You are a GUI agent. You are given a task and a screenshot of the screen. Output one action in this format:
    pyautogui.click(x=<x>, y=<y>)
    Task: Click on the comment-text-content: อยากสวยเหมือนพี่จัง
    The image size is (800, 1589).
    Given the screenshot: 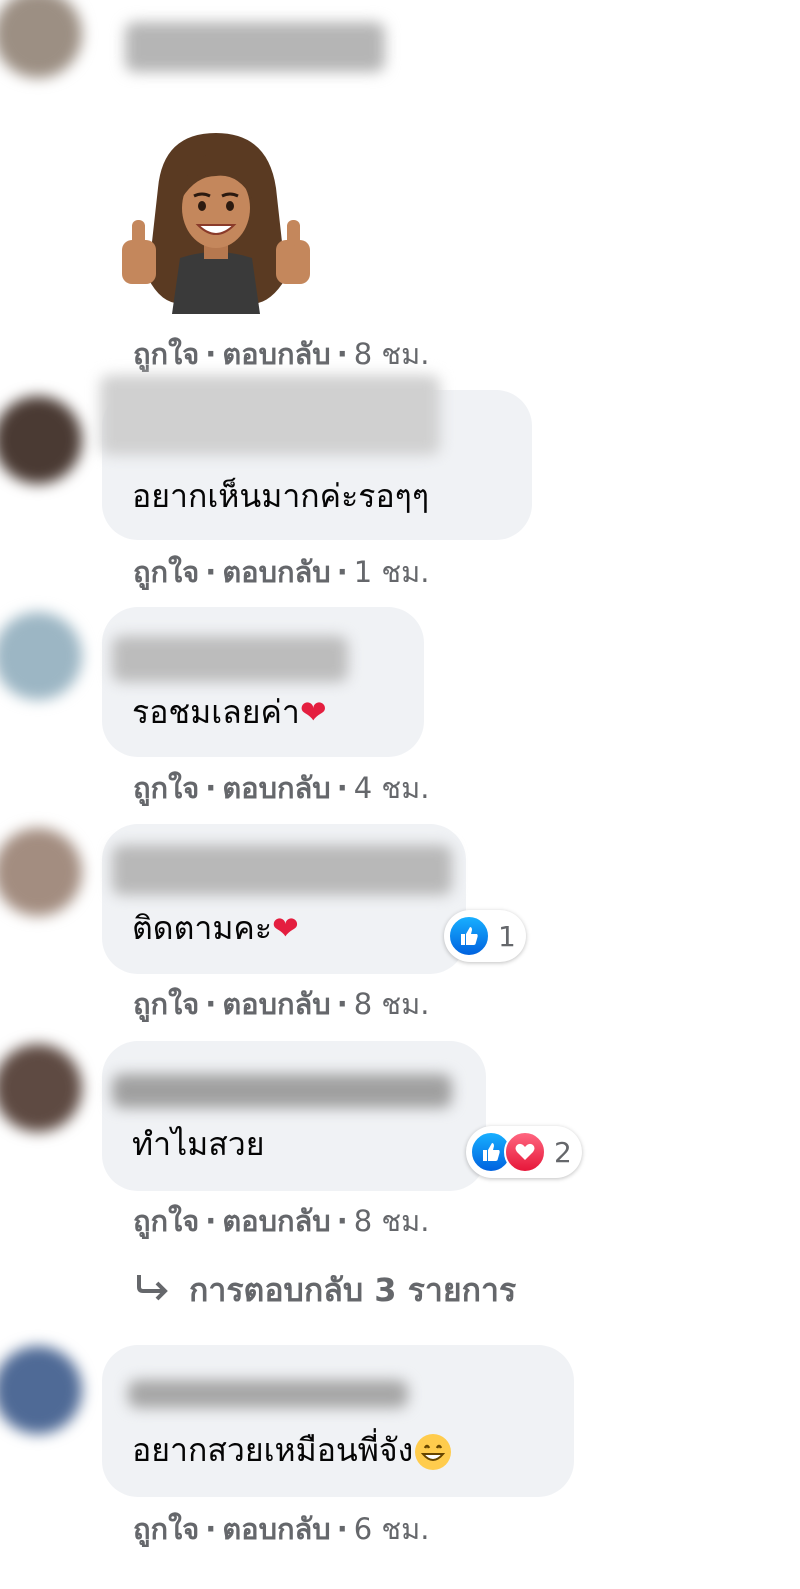 What is the action you would take?
    pyautogui.click(x=273, y=1450)
    